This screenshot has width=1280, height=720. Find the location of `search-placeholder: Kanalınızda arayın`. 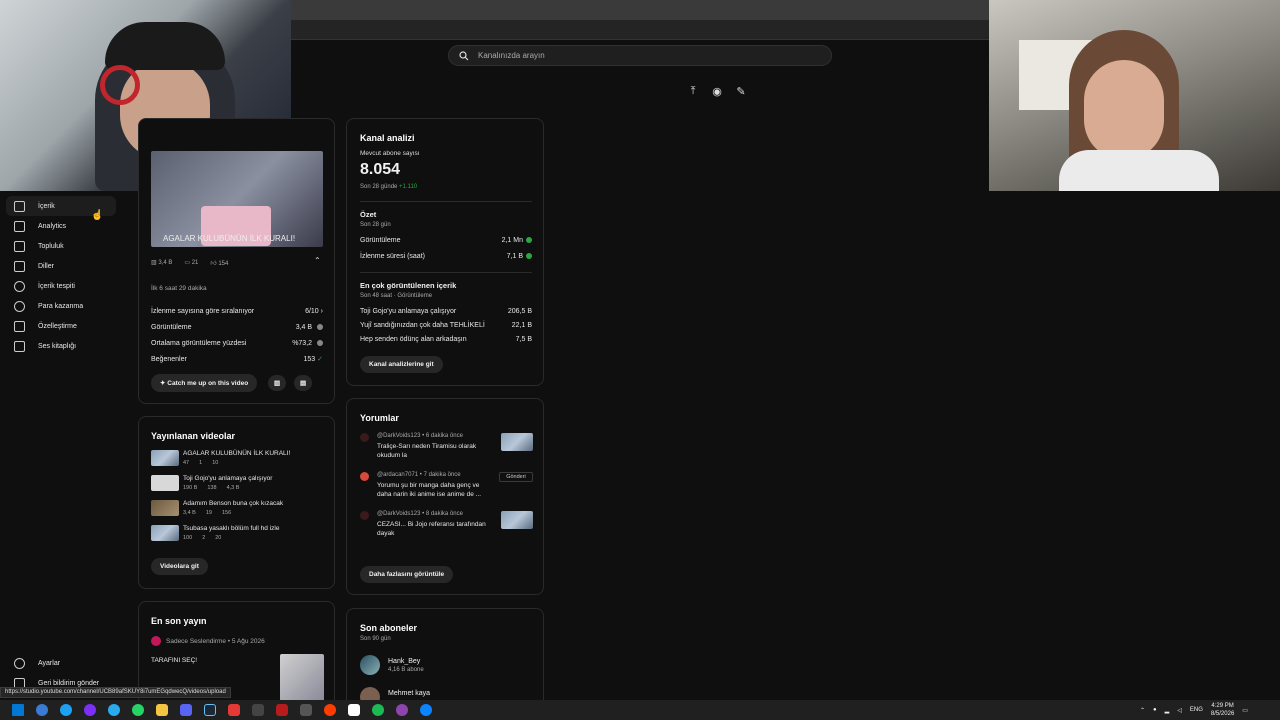

search-placeholder: Kanalınızda arayın is located at coordinates (511, 55).